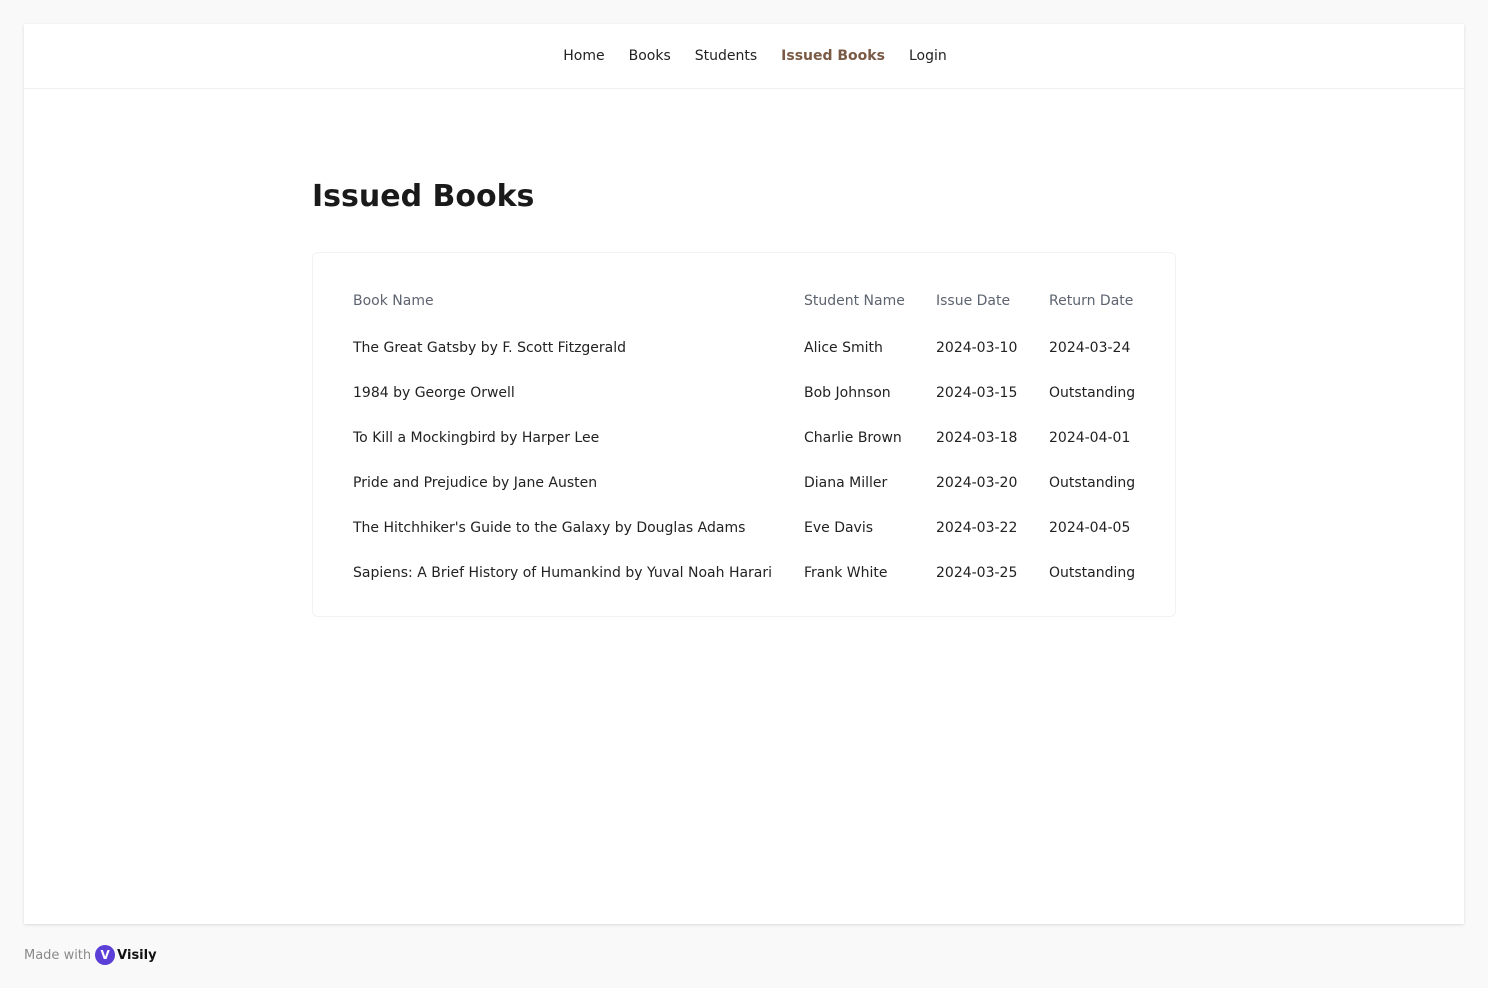 The width and height of the screenshot is (1488, 988). What do you see at coordinates (846, 482) in the screenshot?
I see `cell-student-name: Diana Miller` at bounding box center [846, 482].